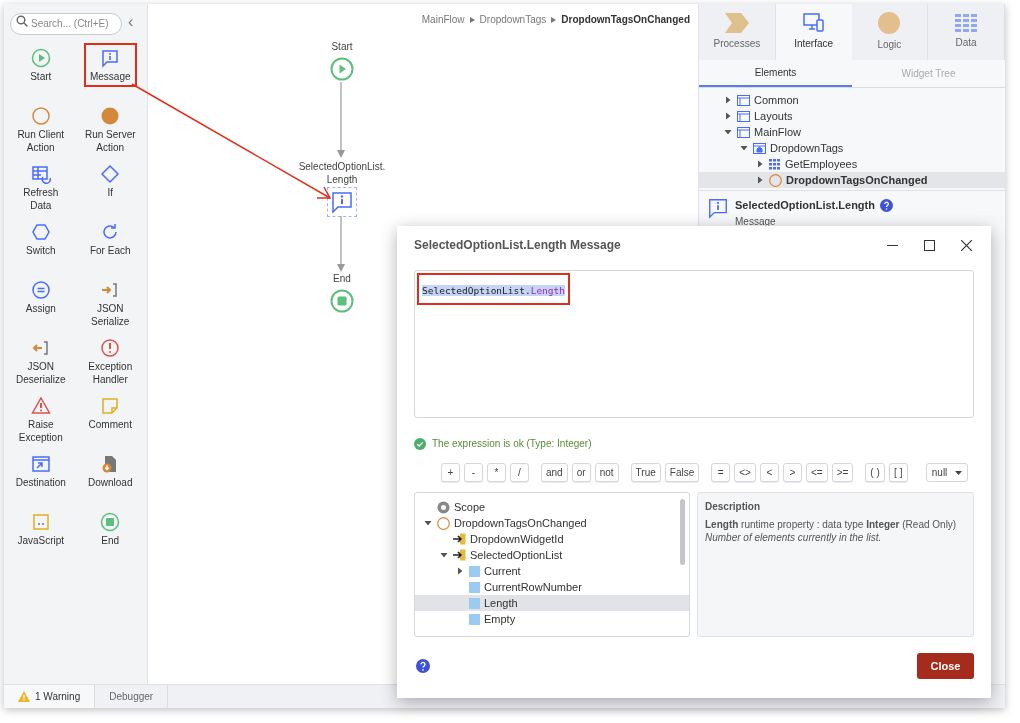  What do you see at coordinates (110, 528) in the screenshot?
I see `tool-item: End` at bounding box center [110, 528].